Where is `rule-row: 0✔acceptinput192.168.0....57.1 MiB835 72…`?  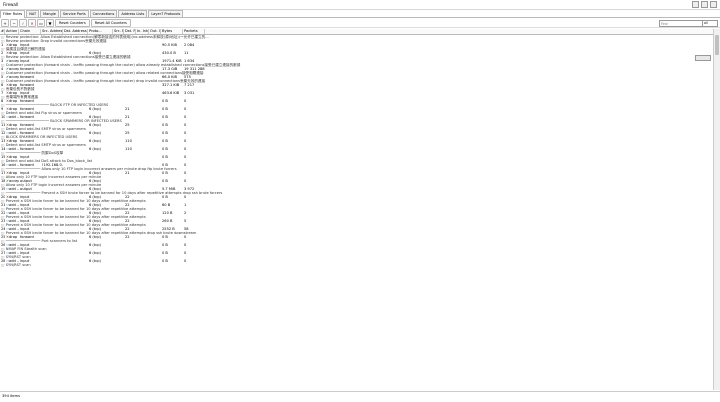 rule-row: 0✔acceptinput192.168.0....57.1 MiB835 72… is located at coordinates (703, 58).